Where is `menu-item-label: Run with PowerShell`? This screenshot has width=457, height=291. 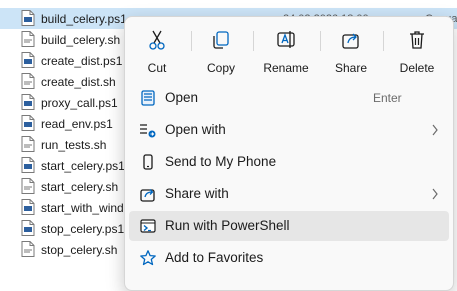
menu-item-label: Run with PowerShell is located at coordinates (227, 225).